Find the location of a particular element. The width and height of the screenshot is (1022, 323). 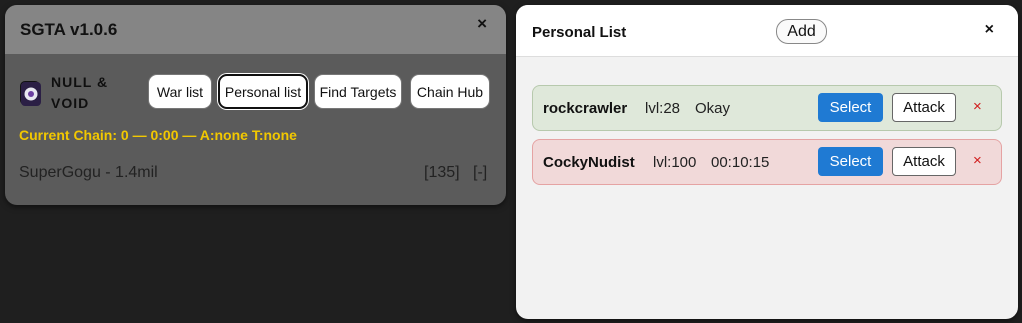

sgta-title: SGTA v1.0.6 is located at coordinates (69, 29).